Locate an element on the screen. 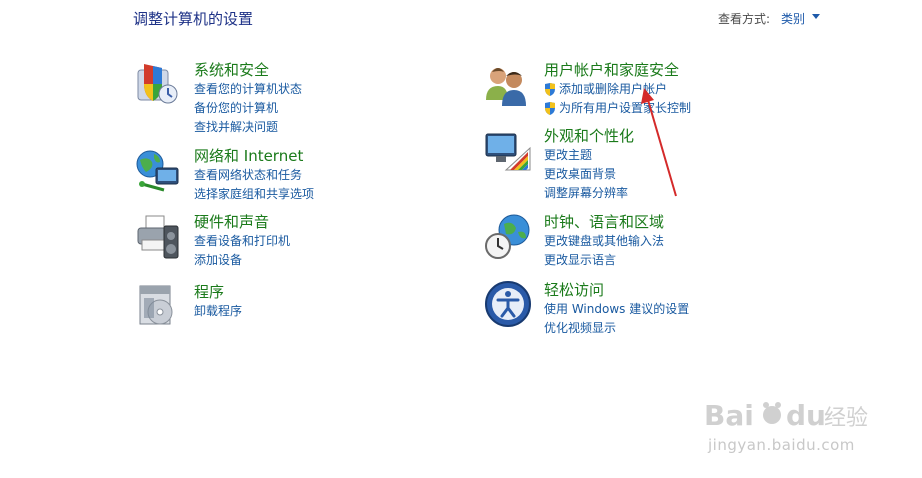 This screenshot has width=922, height=478. svg-text: du is located at coordinates (806, 415).